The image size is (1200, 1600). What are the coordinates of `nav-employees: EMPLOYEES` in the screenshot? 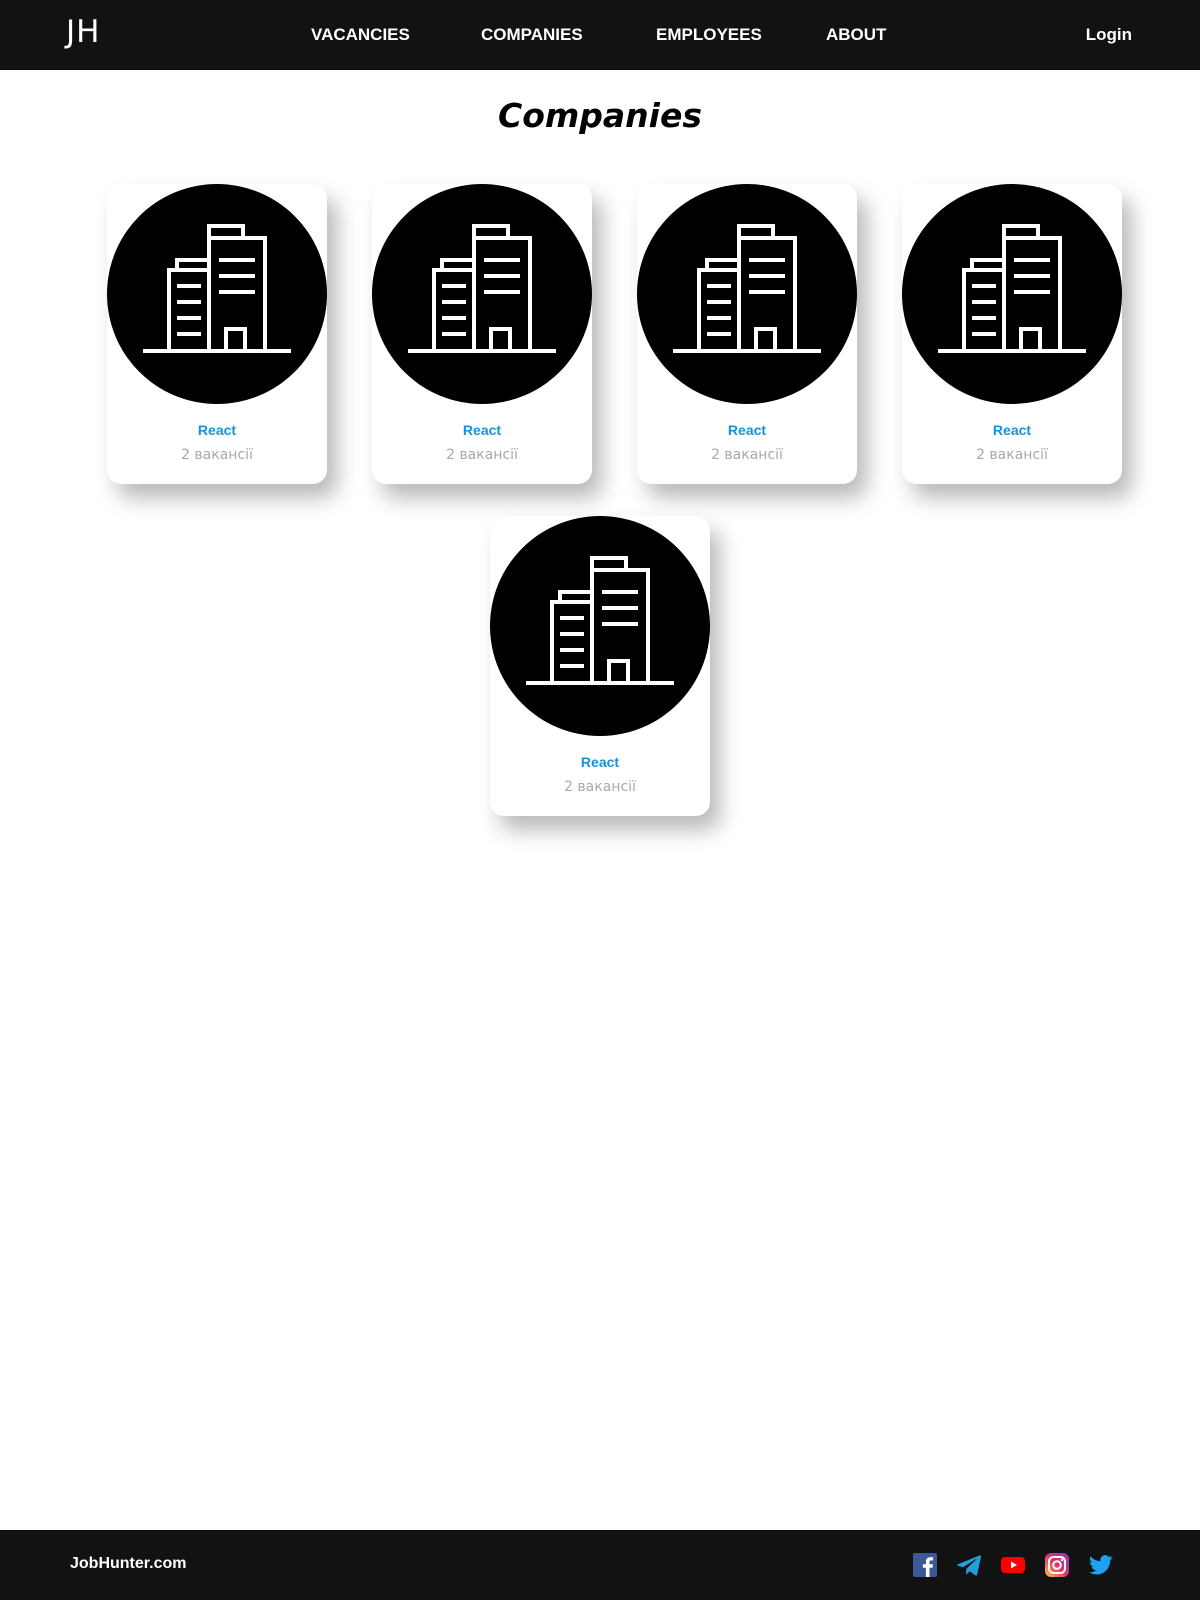 It's located at (709, 35).